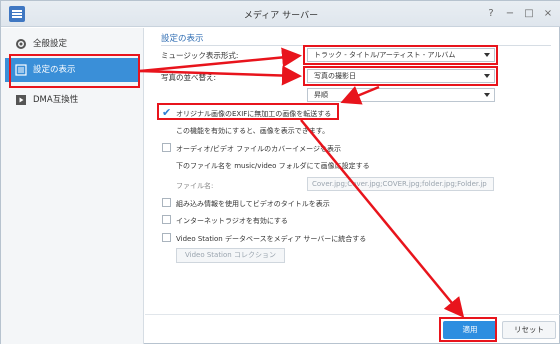 This screenshot has width=560, height=345. What do you see at coordinates (360, 95) in the screenshot?
I see `arrow-to-exif-option` at bounding box center [360, 95].